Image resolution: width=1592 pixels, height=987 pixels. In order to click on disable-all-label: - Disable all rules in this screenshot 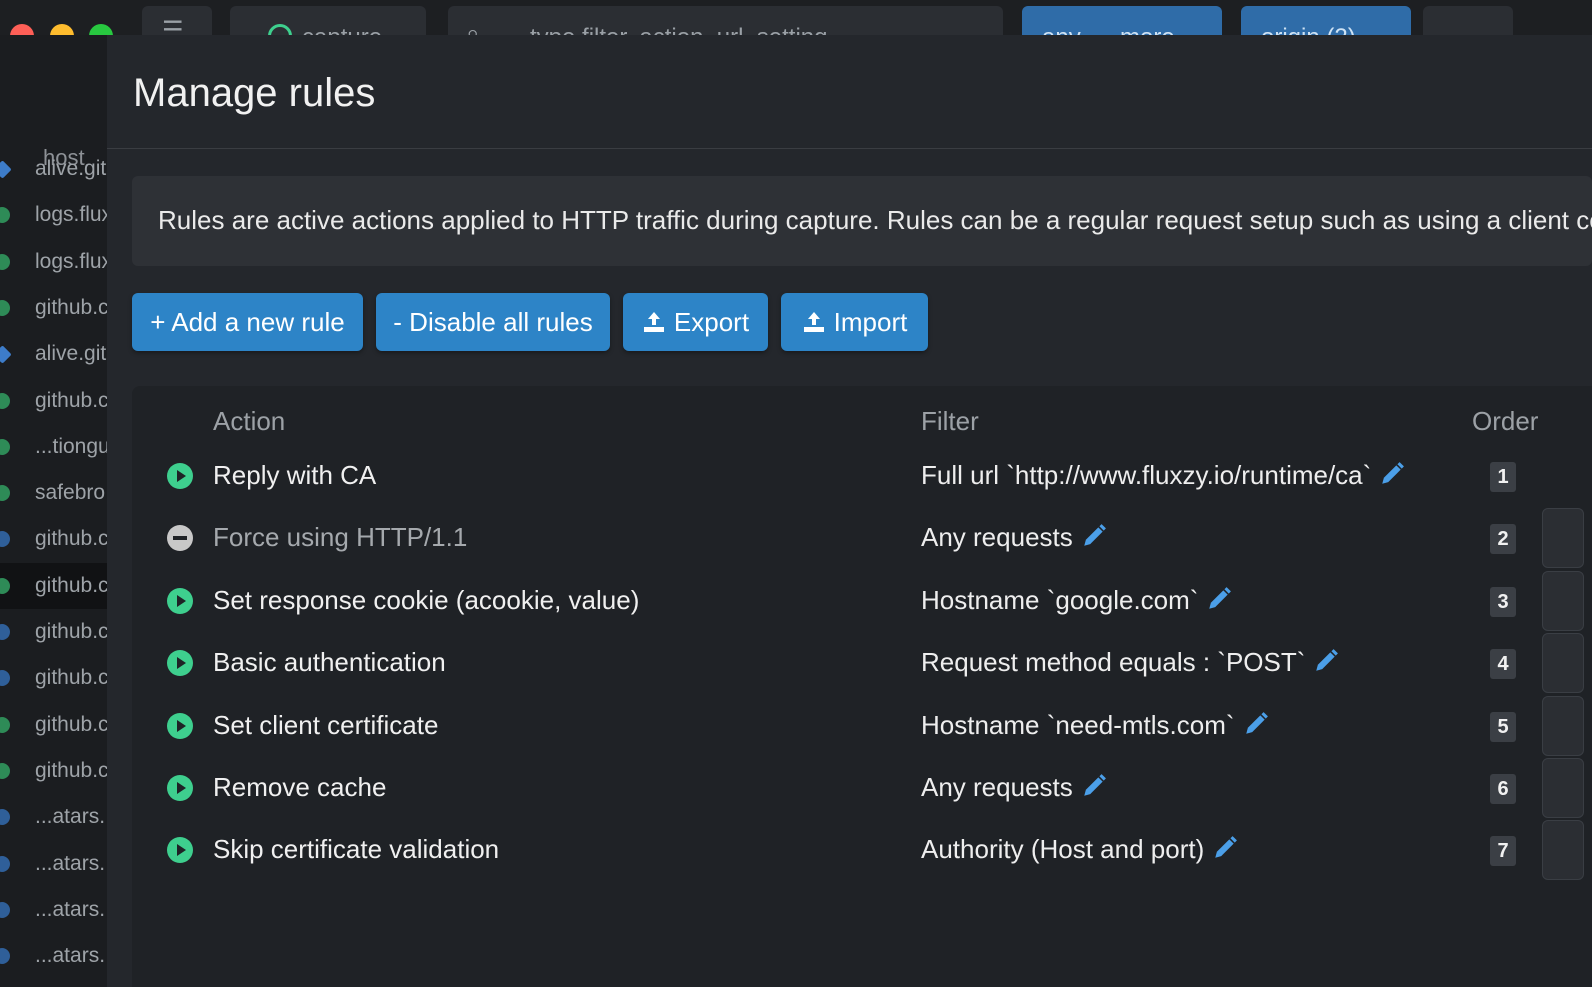, I will do `click(493, 321)`.